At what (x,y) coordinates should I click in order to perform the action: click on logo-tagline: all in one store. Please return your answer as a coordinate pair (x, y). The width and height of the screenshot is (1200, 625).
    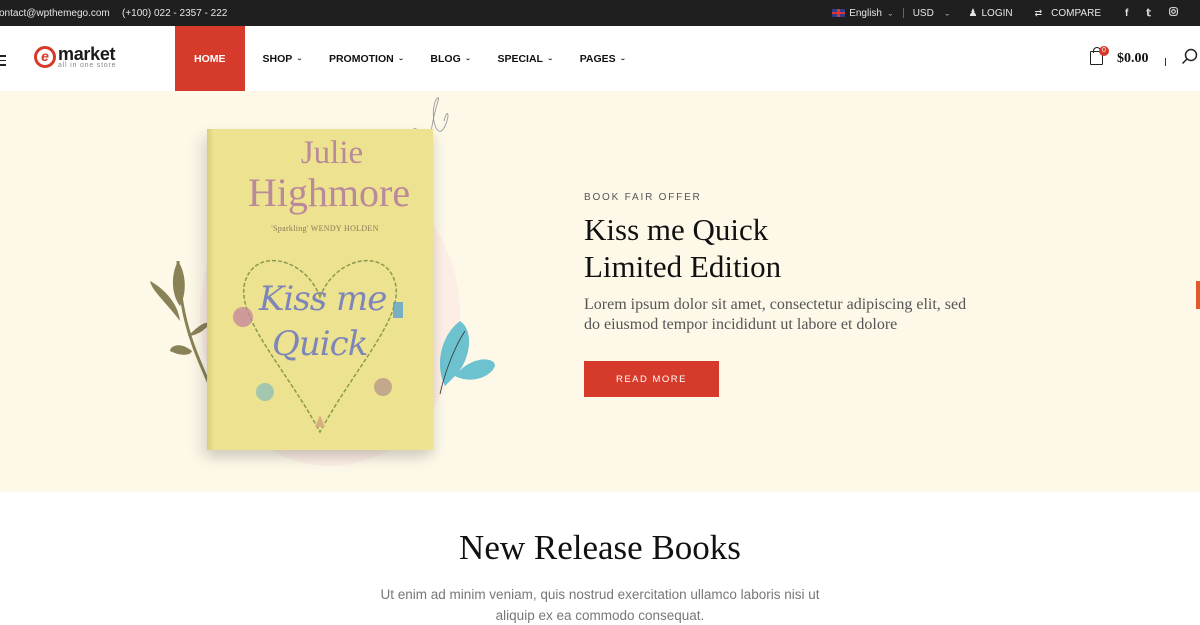
    Looking at the image, I should click on (87, 65).